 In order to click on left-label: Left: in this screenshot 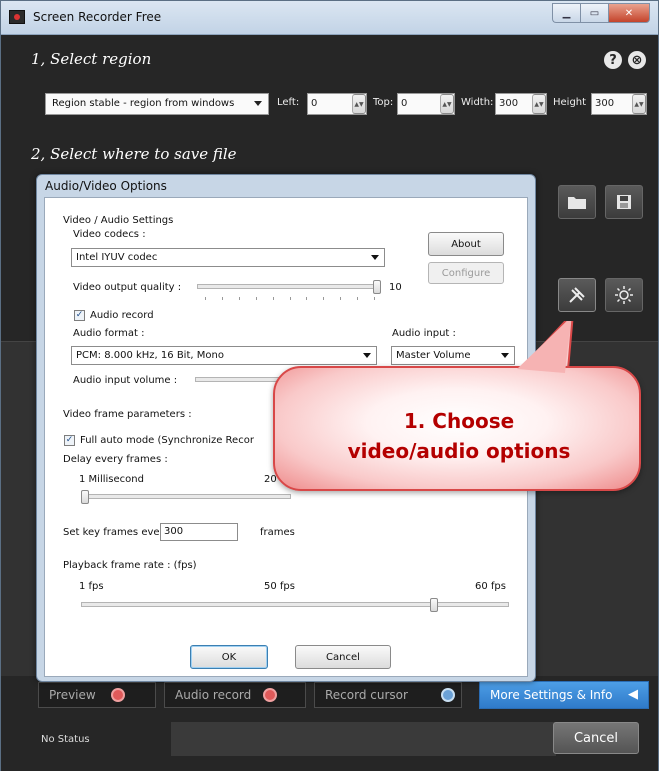, I will do `click(288, 102)`.